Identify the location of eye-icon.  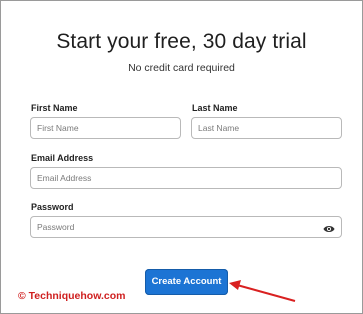
(329, 228).